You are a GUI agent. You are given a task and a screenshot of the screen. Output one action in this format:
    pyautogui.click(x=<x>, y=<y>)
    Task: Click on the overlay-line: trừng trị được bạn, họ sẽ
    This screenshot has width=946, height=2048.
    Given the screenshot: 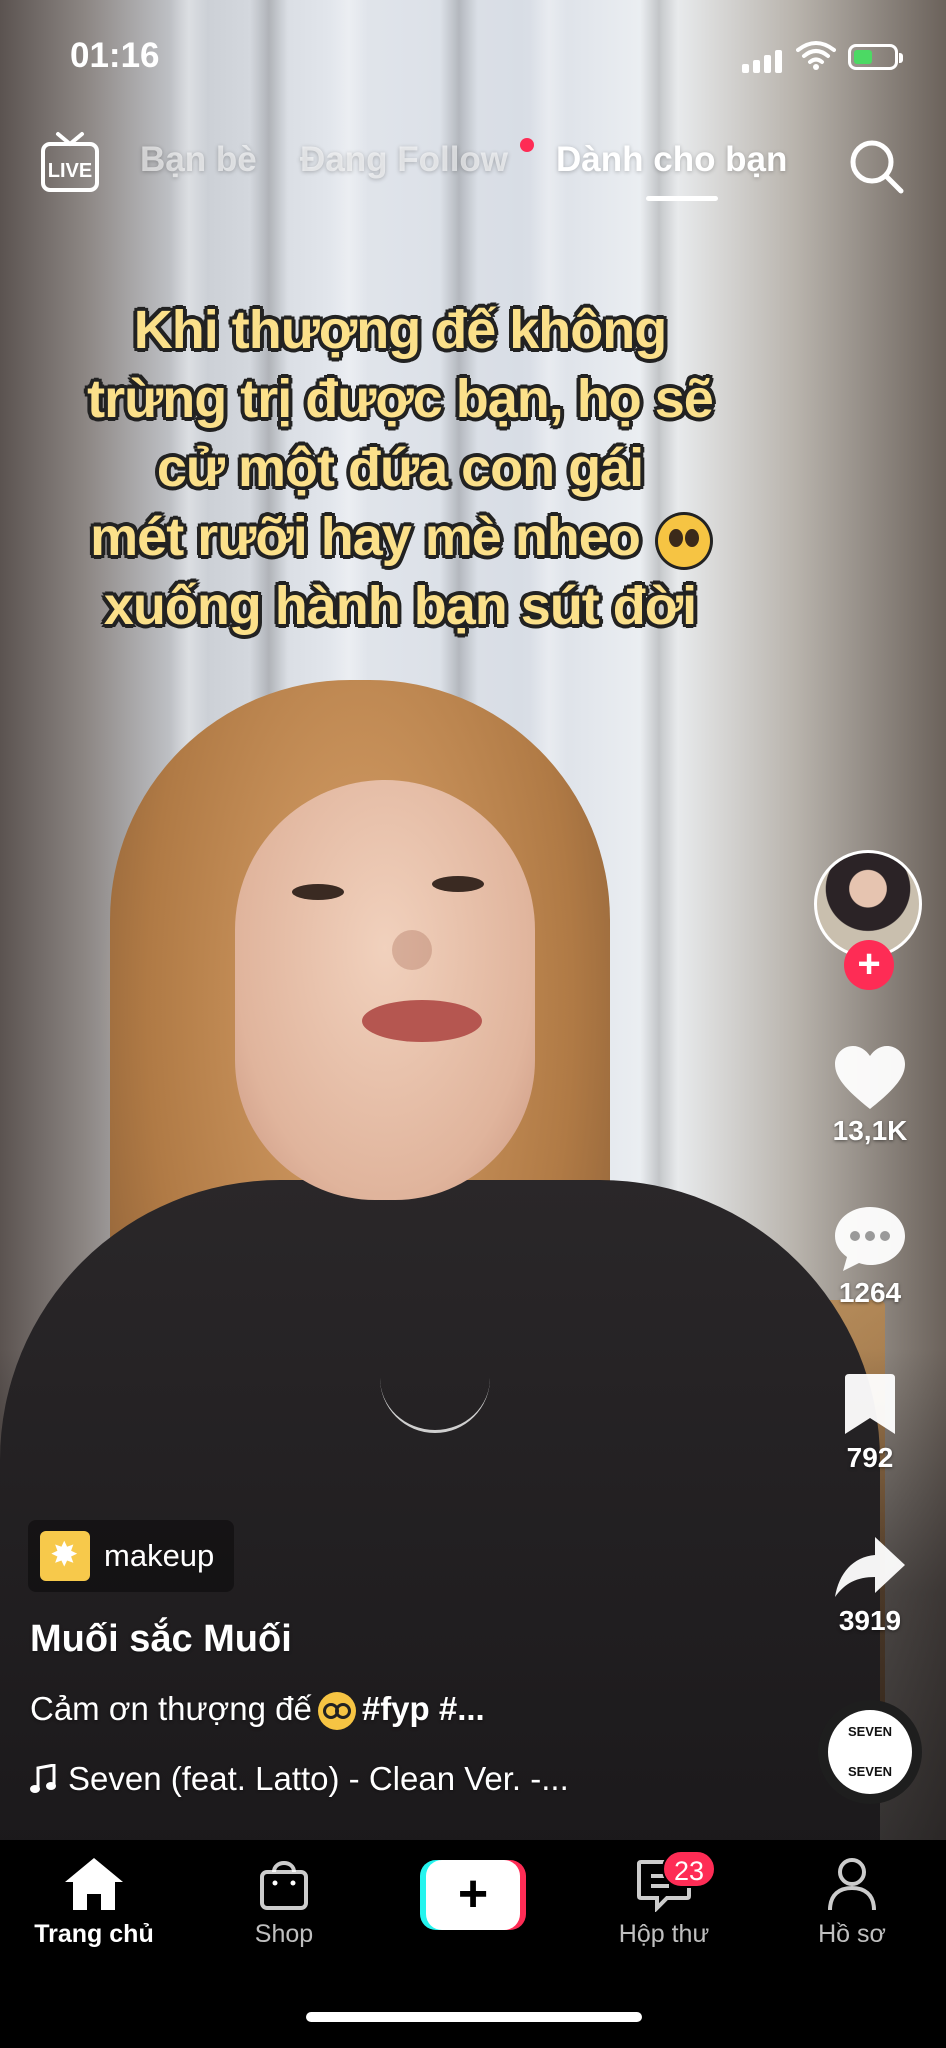 What is the action you would take?
    pyautogui.click(x=400, y=399)
    